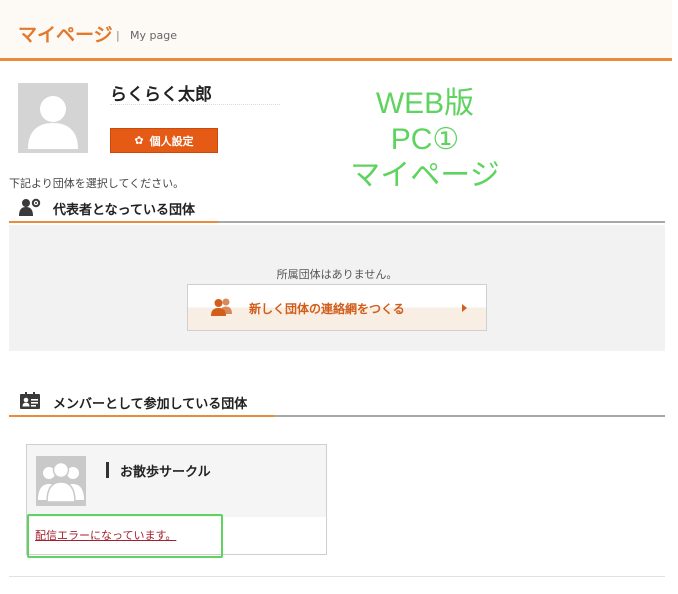 This screenshot has width=678, height=594. Describe the element at coordinates (139, 140) in the screenshot. I see `gear-icon: ✿` at that location.